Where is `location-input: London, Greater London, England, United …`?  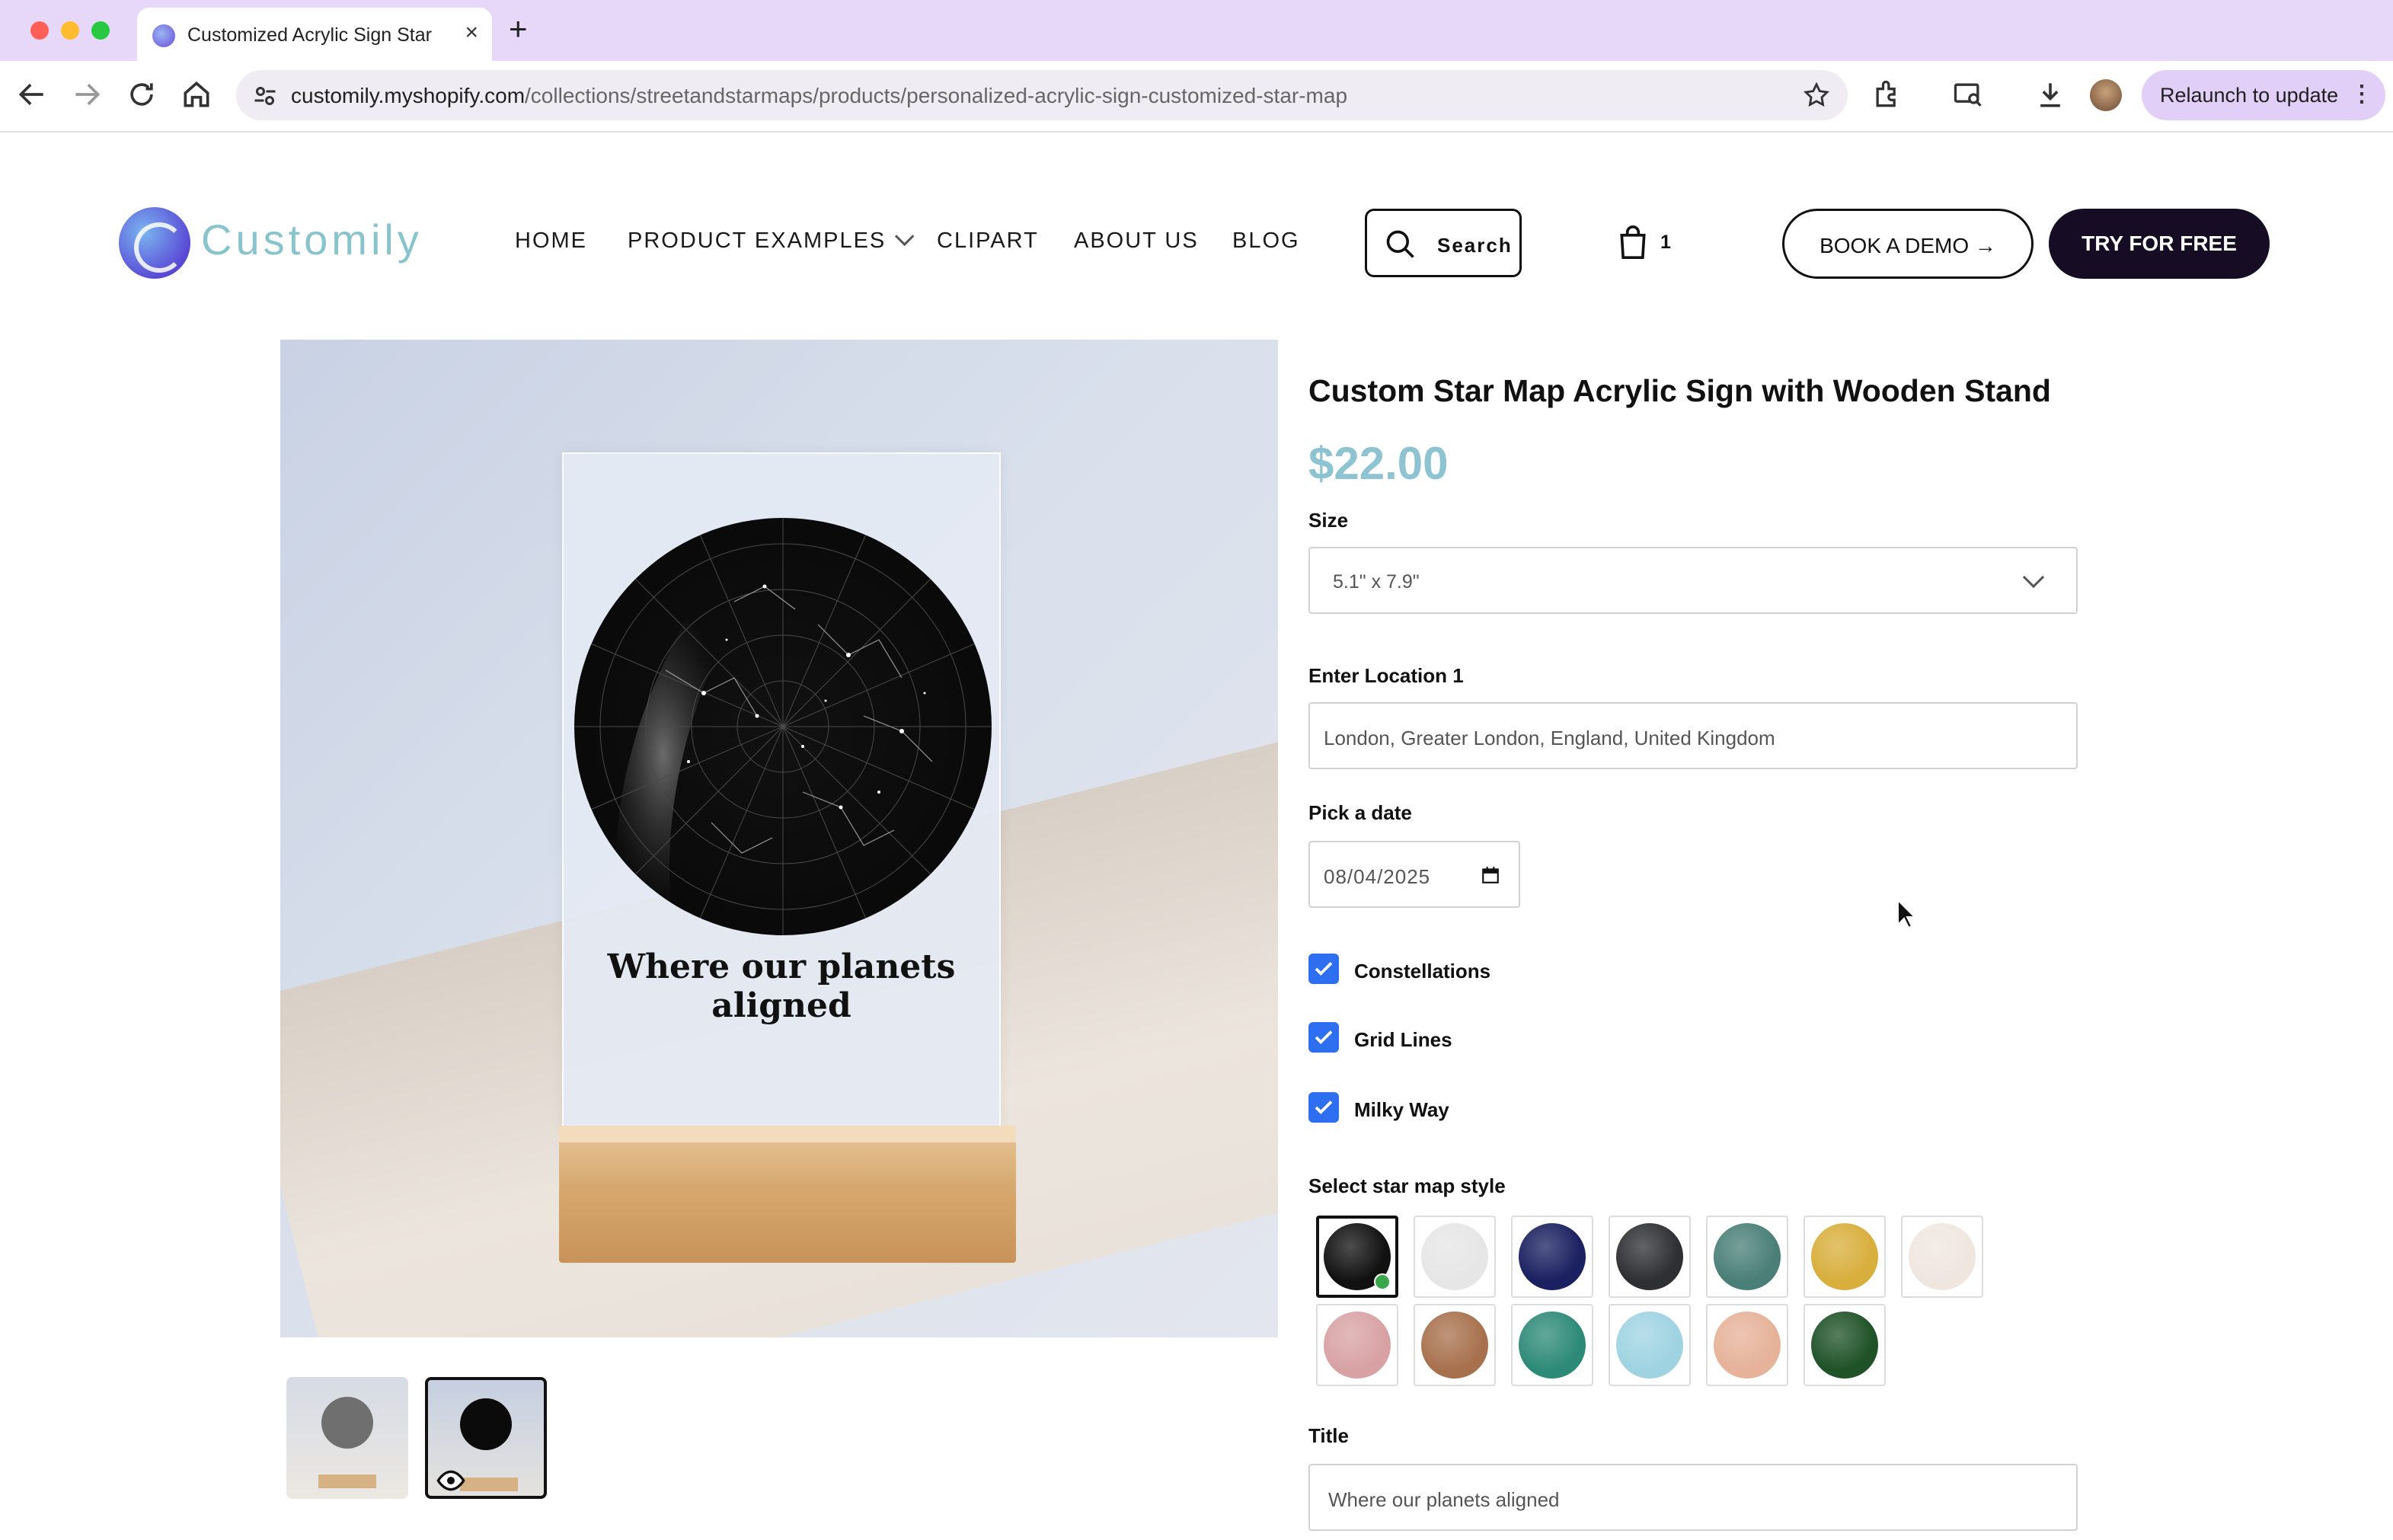
location-input: London, Greater London, England, United … is located at coordinates (1693, 735).